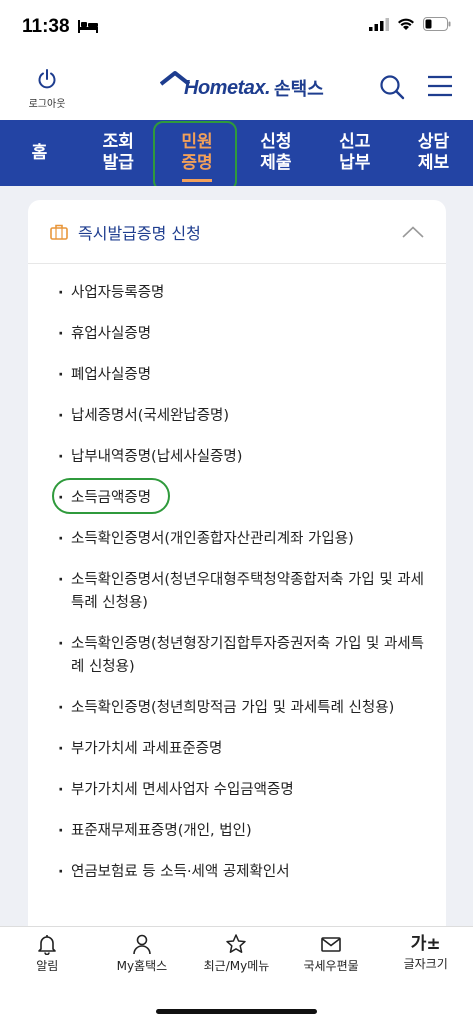 This screenshot has height=1024, width=473. What do you see at coordinates (47, 104) in the screenshot?
I see `logout-label: 로그아웃` at bounding box center [47, 104].